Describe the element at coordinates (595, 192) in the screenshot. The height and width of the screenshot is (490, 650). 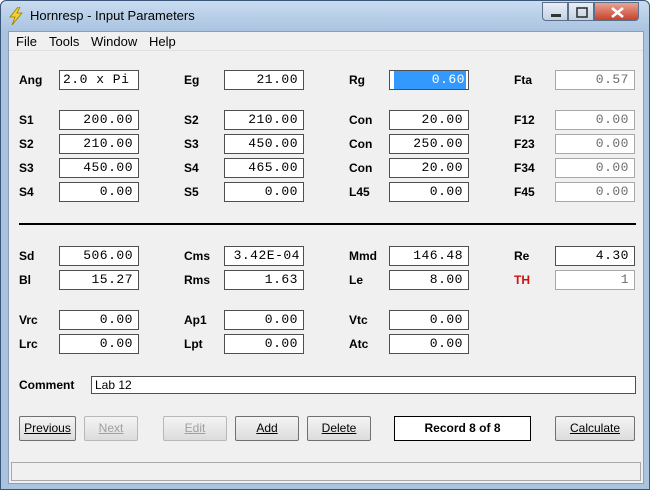
I see `field-f45: 0.00` at that location.